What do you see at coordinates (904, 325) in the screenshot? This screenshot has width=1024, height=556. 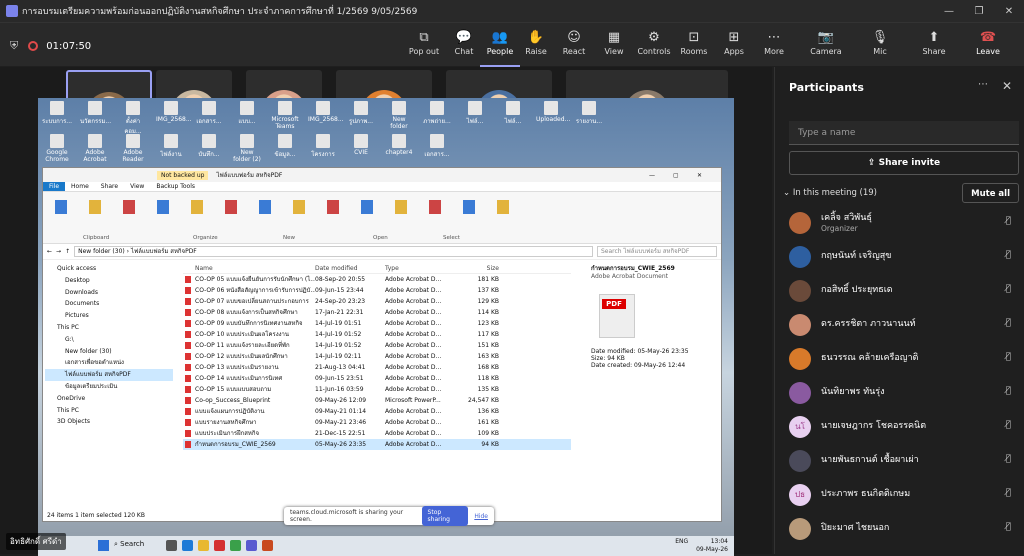 I see `participant-row: ดร.ครรชิตา ภาวนานนท์ 🎙̸` at bounding box center [904, 325].